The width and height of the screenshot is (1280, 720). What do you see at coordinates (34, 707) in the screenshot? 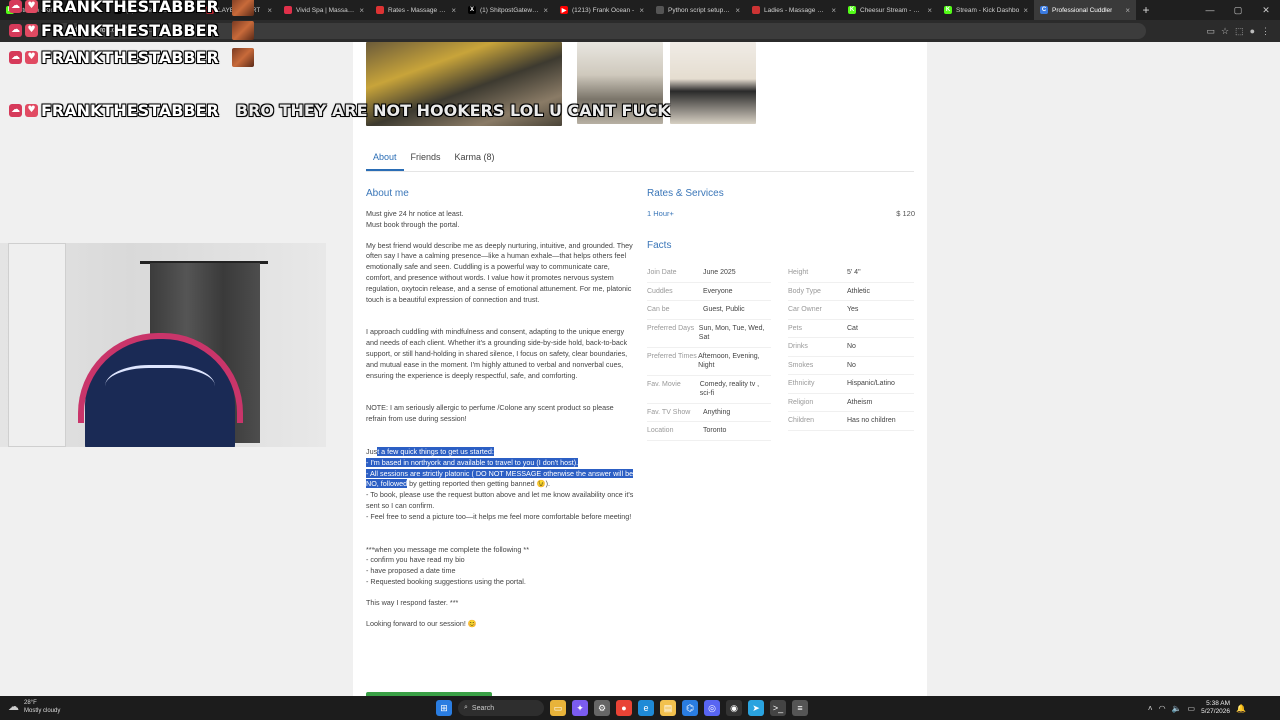
I see `weather-widget: ☁ 28°F Mostly cloudy` at bounding box center [34, 707].